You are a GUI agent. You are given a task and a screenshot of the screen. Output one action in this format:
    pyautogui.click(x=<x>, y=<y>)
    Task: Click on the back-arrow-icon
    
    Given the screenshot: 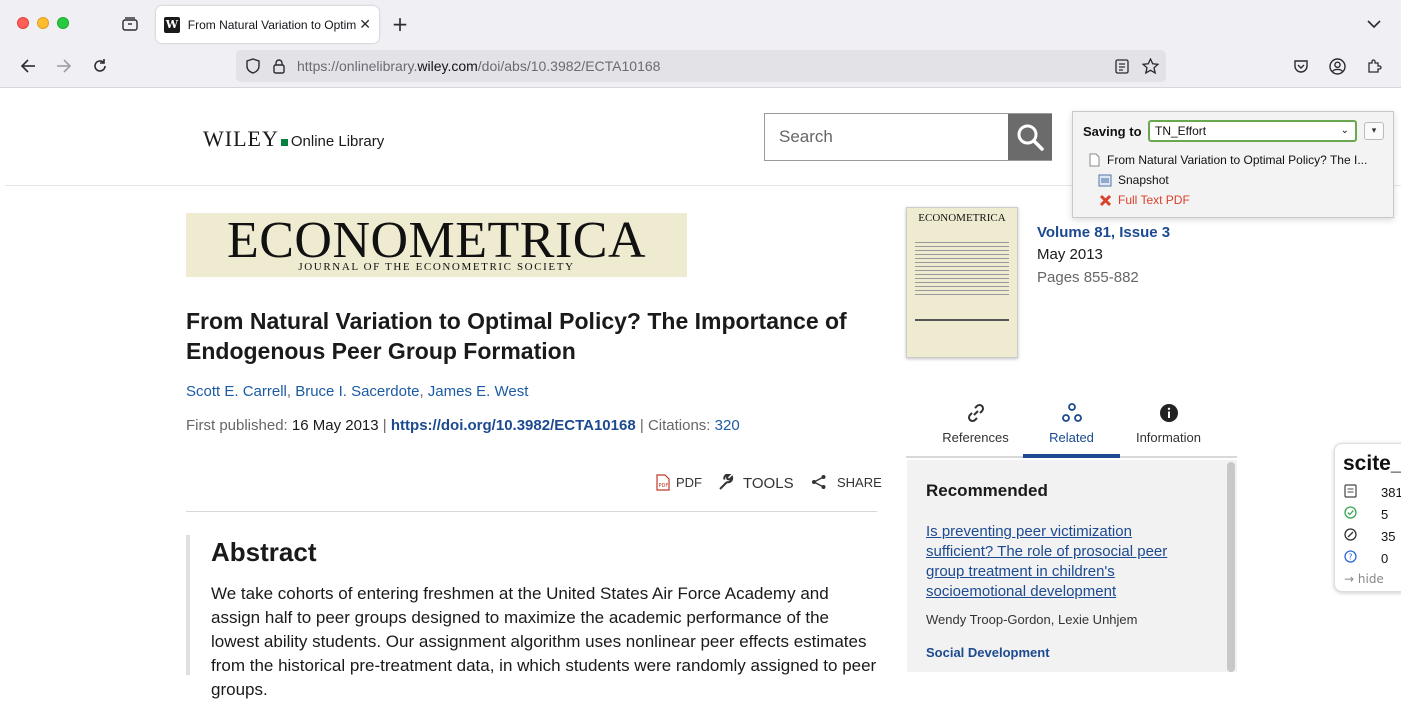 What is the action you would take?
    pyautogui.click(x=28, y=66)
    